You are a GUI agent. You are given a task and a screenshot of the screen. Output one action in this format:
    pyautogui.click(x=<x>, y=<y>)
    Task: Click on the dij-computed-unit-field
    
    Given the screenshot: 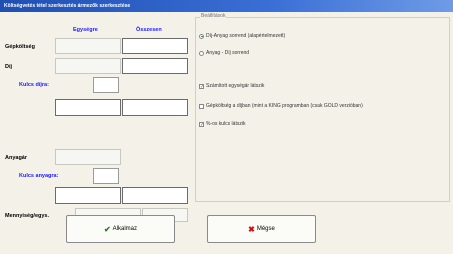 What is the action you would take?
    pyautogui.click(x=88, y=107)
    